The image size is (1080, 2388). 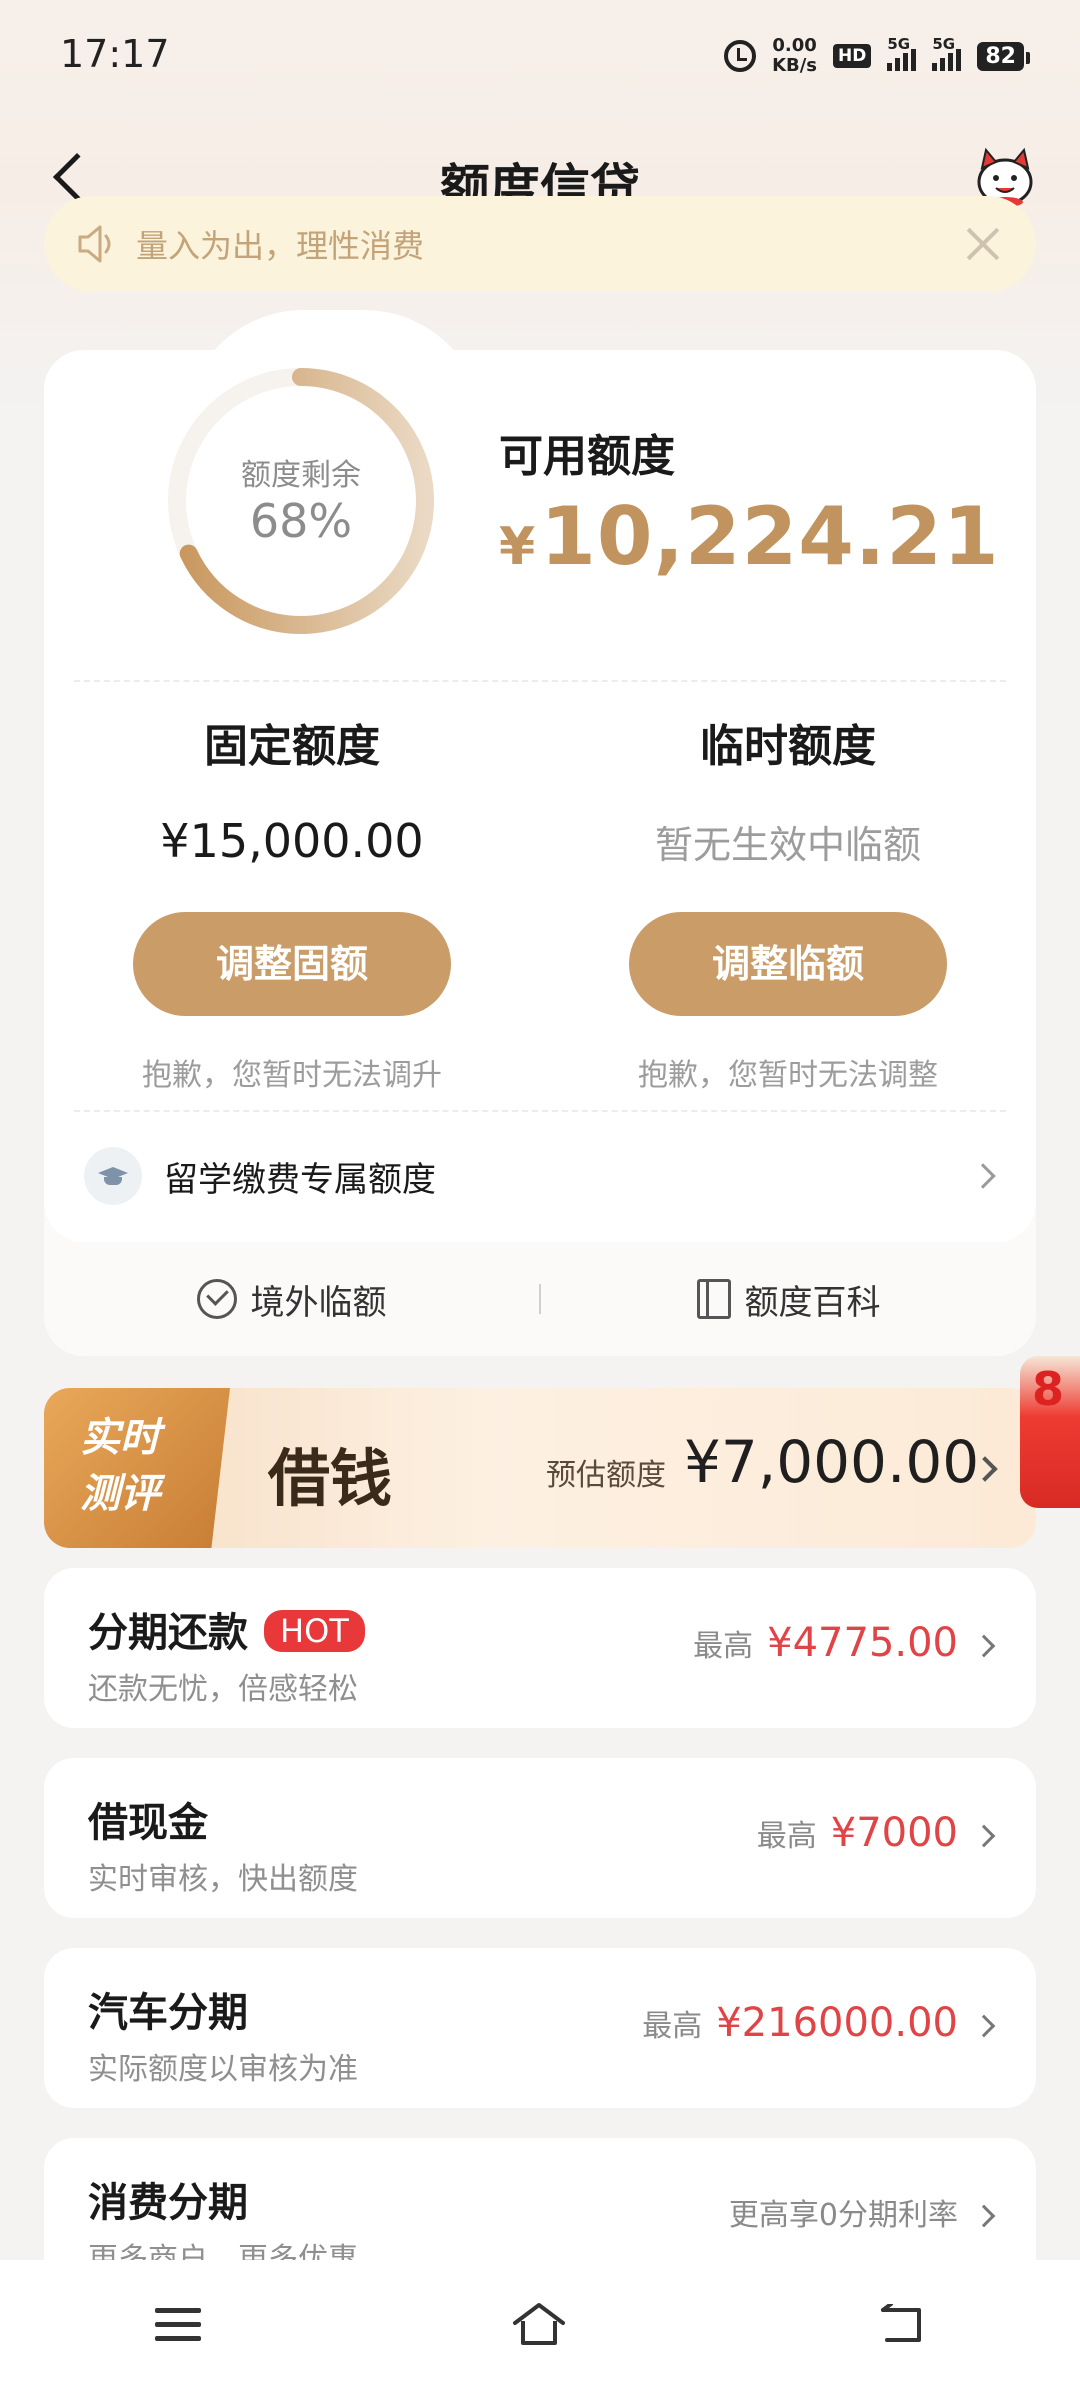 What do you see at coordinates (788, 902) in the screenshot?
I see `temp-quota: 临时额度 暂无生效中临额 调整临额 抱歉，您暂时无法调整` at bounding box center [788, 902].